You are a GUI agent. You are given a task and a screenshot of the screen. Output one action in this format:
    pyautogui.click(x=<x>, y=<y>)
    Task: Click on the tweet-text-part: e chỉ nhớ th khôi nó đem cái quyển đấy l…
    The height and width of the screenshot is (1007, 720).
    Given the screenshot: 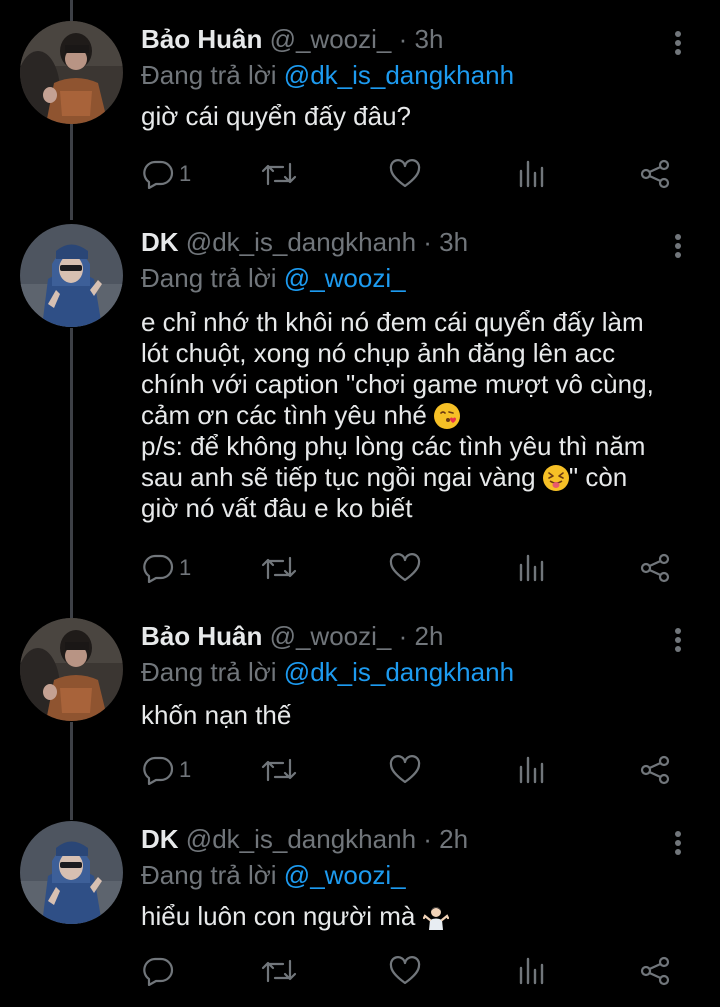 What is the action you would take?
    pyautogui.click(x=397, y=368)
    